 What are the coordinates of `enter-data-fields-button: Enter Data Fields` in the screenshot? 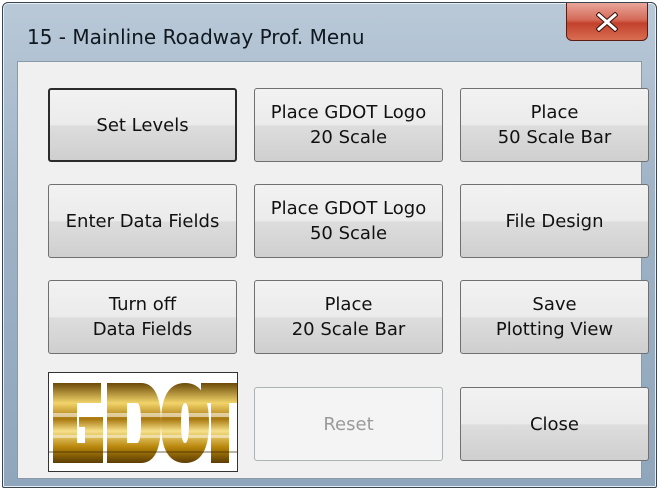 It's located at (142, 221).